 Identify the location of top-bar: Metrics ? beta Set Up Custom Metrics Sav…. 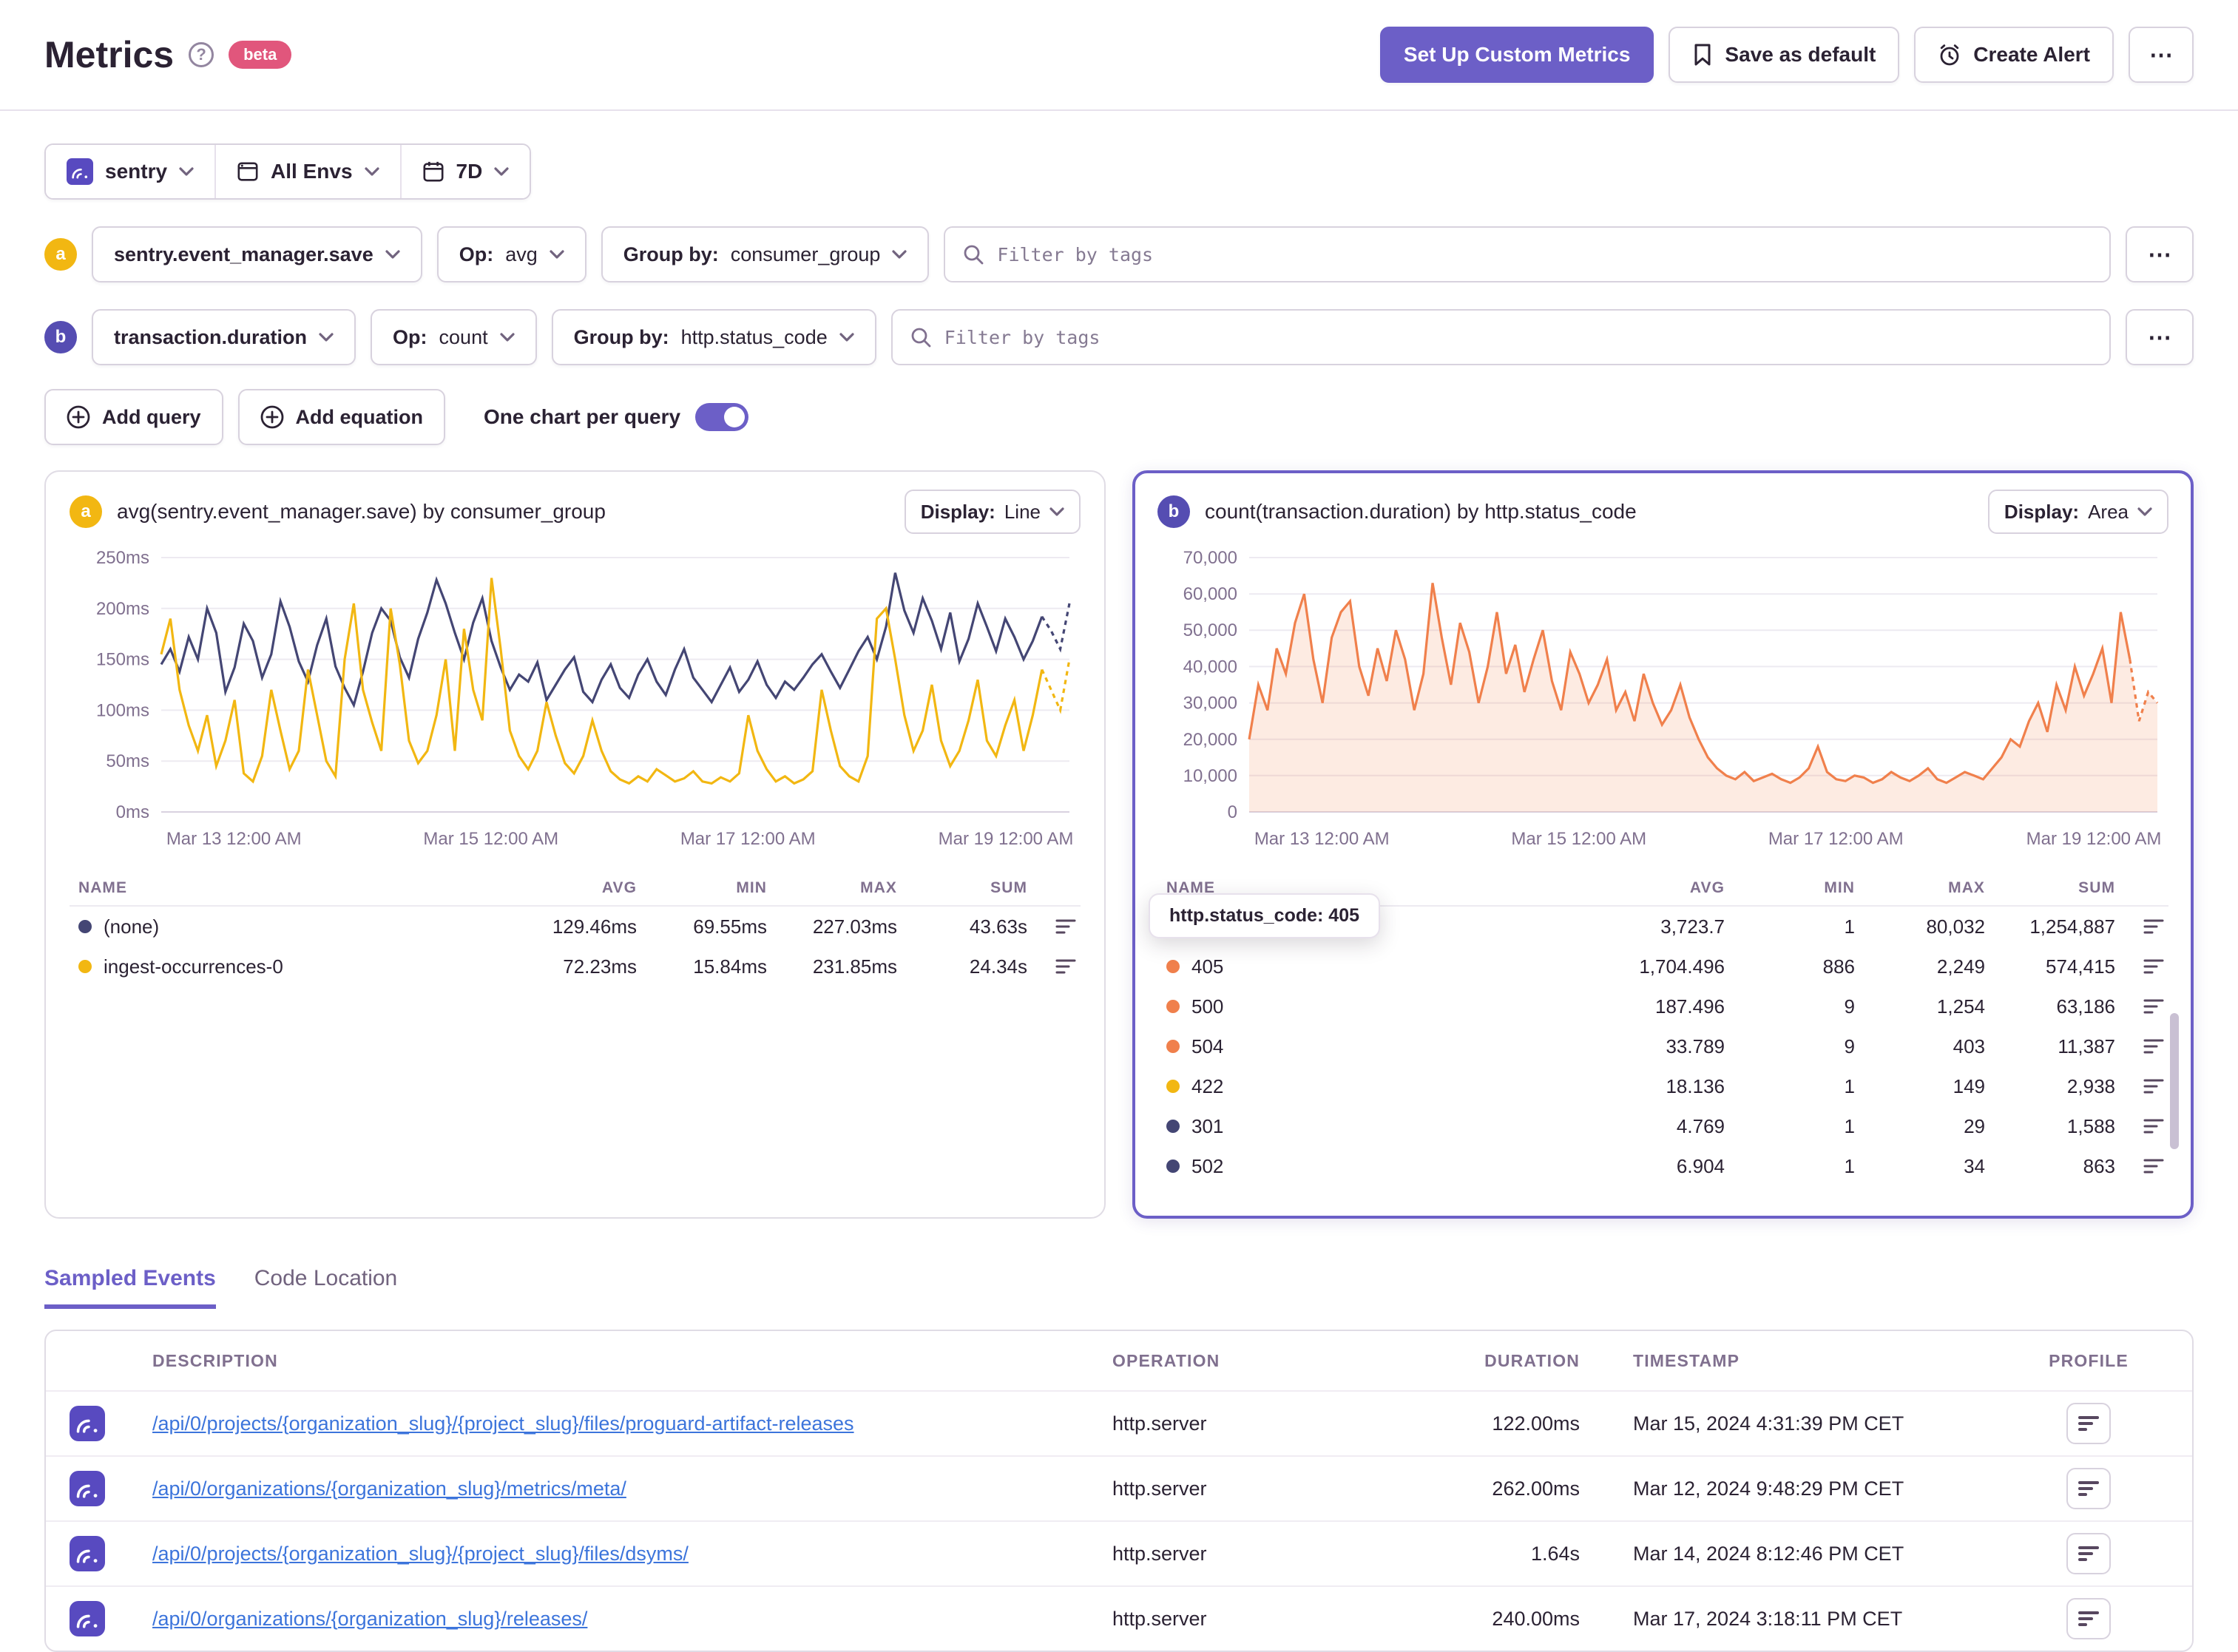
(1119, 55).